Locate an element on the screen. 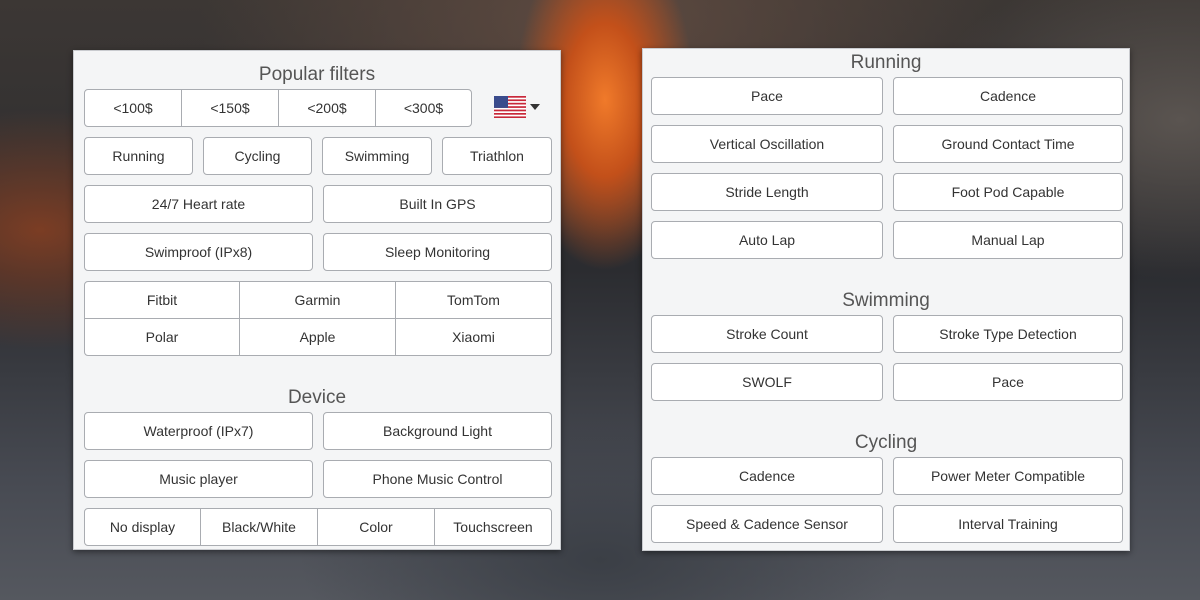 This screenshot has height=600, width=1200. display-type-group: No display Black/White Color Touchscreen is located at coordinates (318, 527).